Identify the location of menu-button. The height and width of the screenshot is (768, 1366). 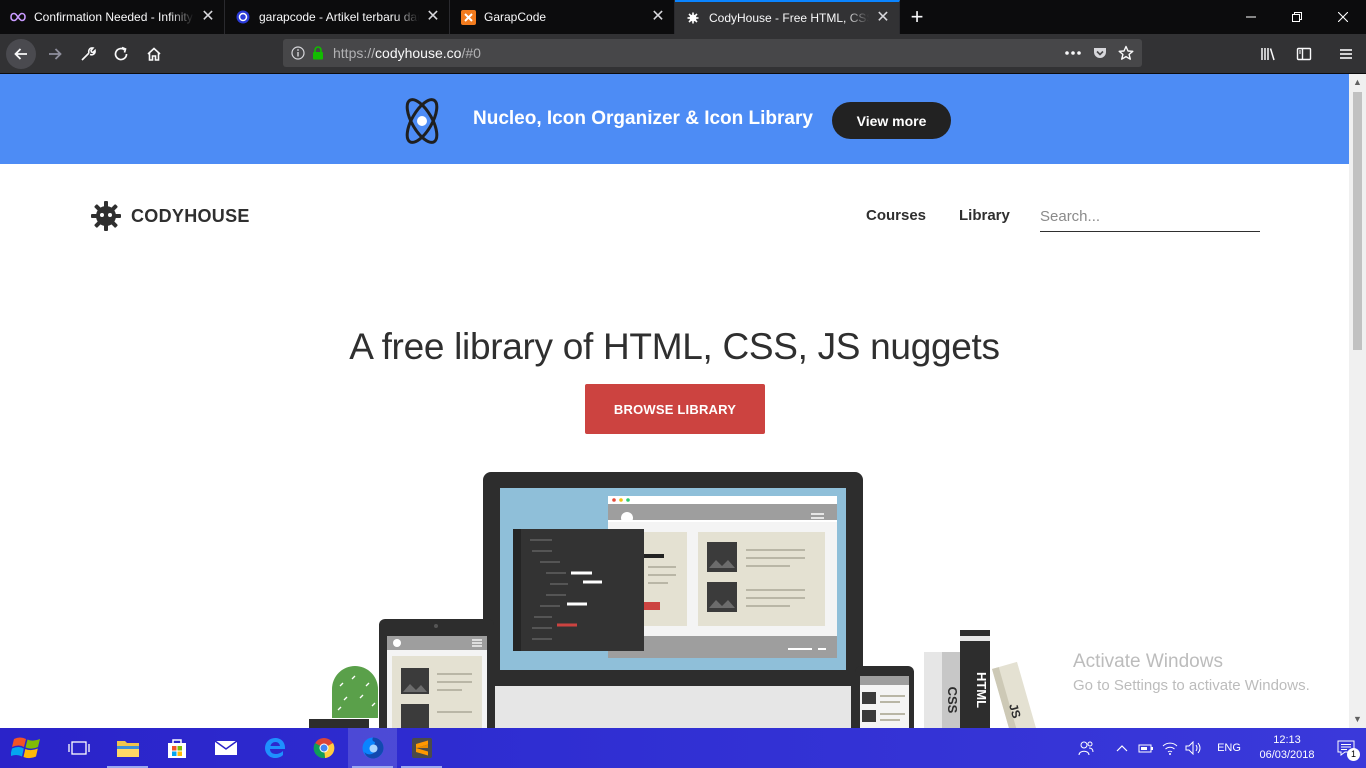
(1346, 54).